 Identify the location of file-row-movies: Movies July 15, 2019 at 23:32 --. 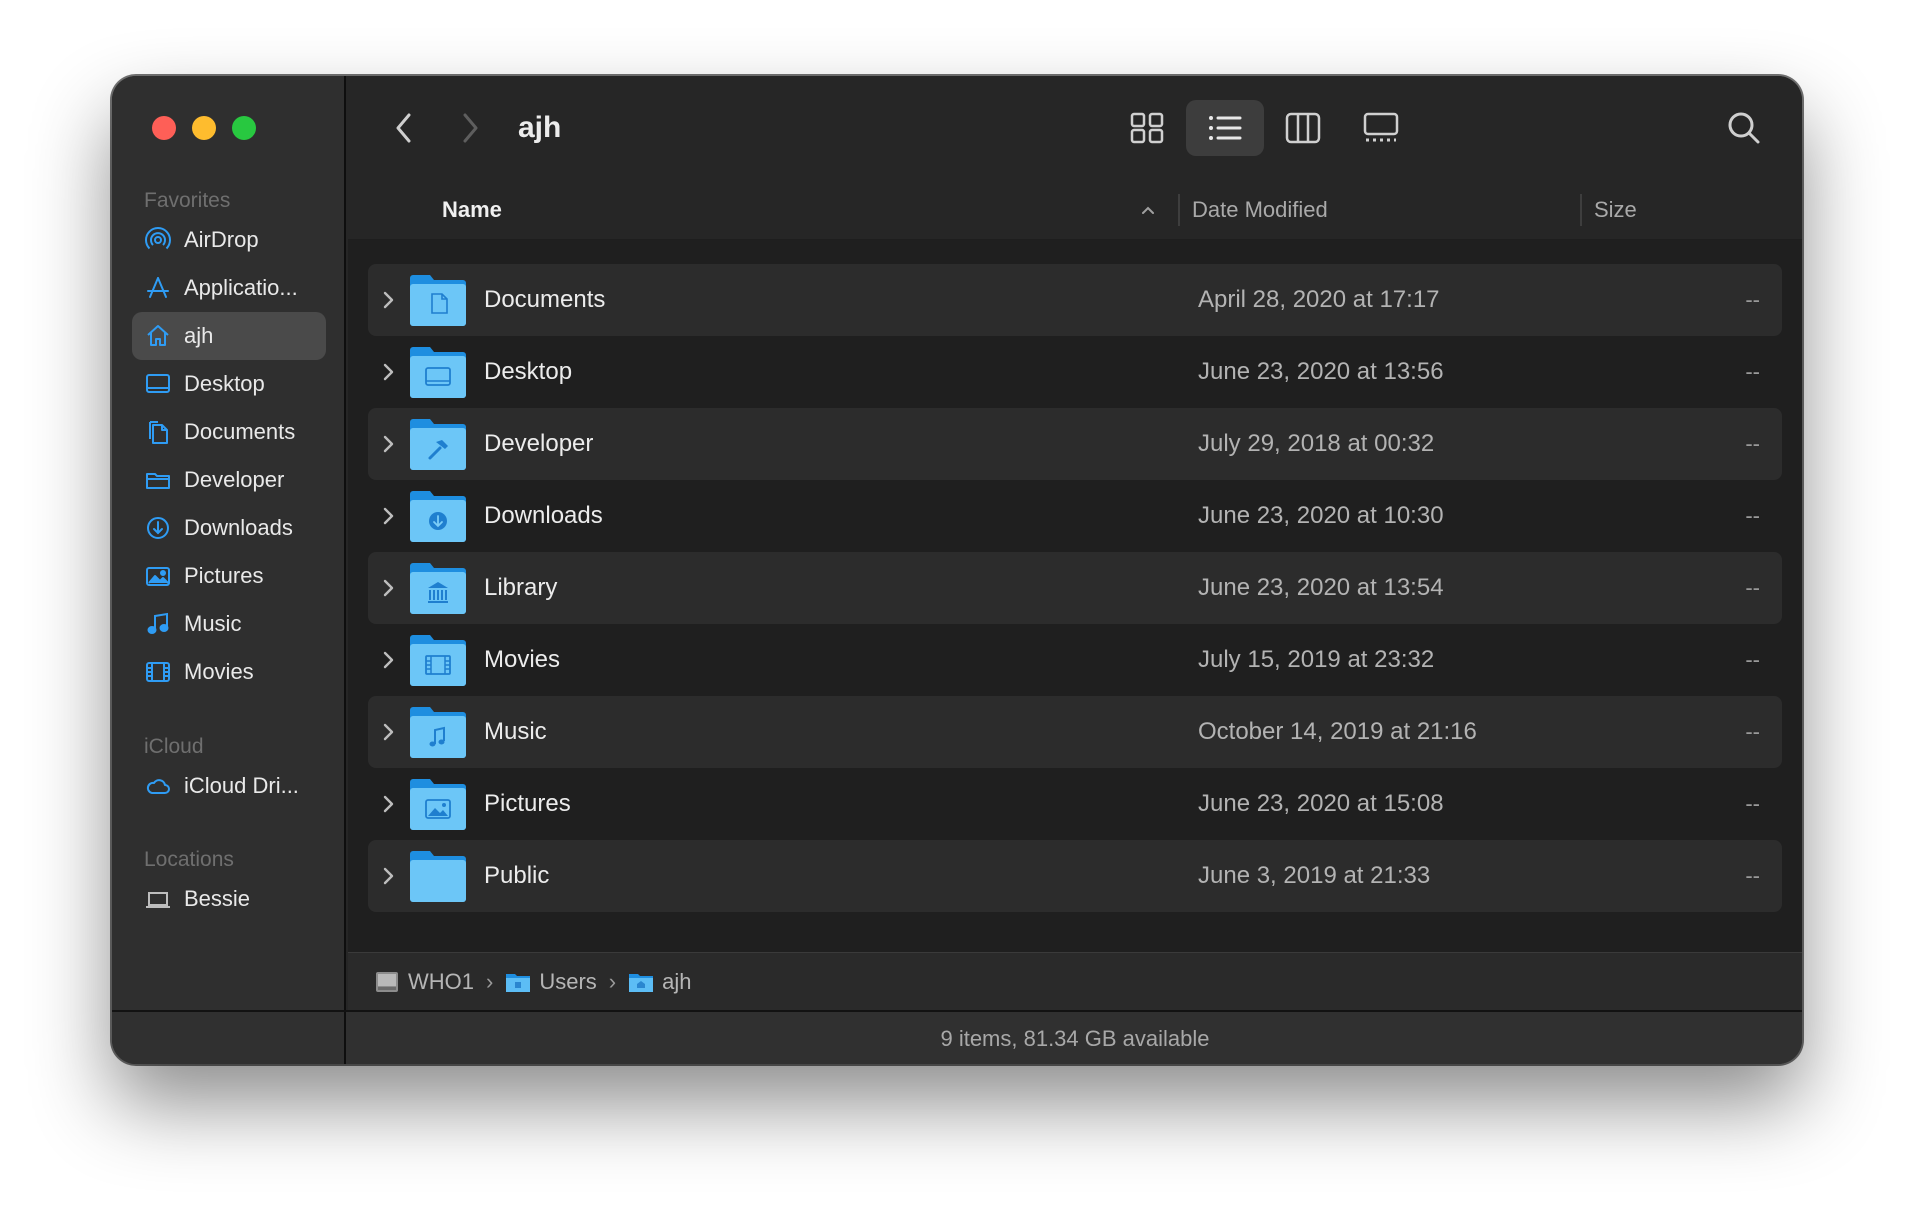
(1075, 660).